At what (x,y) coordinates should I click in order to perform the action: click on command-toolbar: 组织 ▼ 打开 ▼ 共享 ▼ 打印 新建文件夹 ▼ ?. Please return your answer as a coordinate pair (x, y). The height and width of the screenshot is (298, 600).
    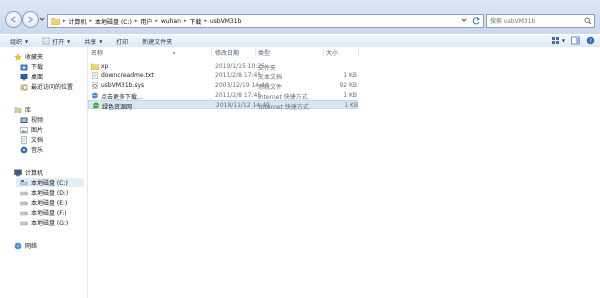
    Looking at the image, I should click on (300, 41).